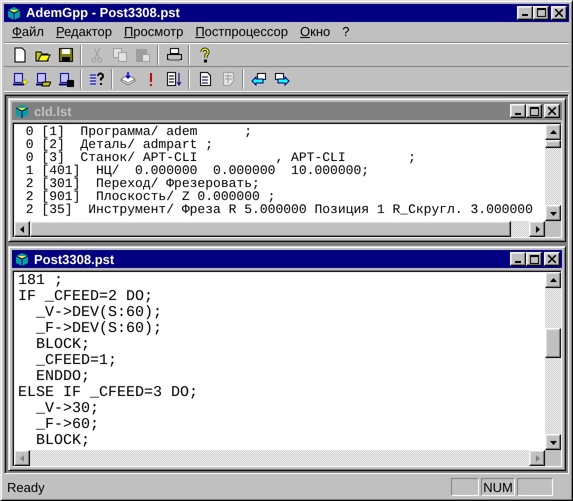  What do you see at coordinates (20, 79) in the screenshot?
I see `machine-sparkle-icon` at bounding box center [20, 79].